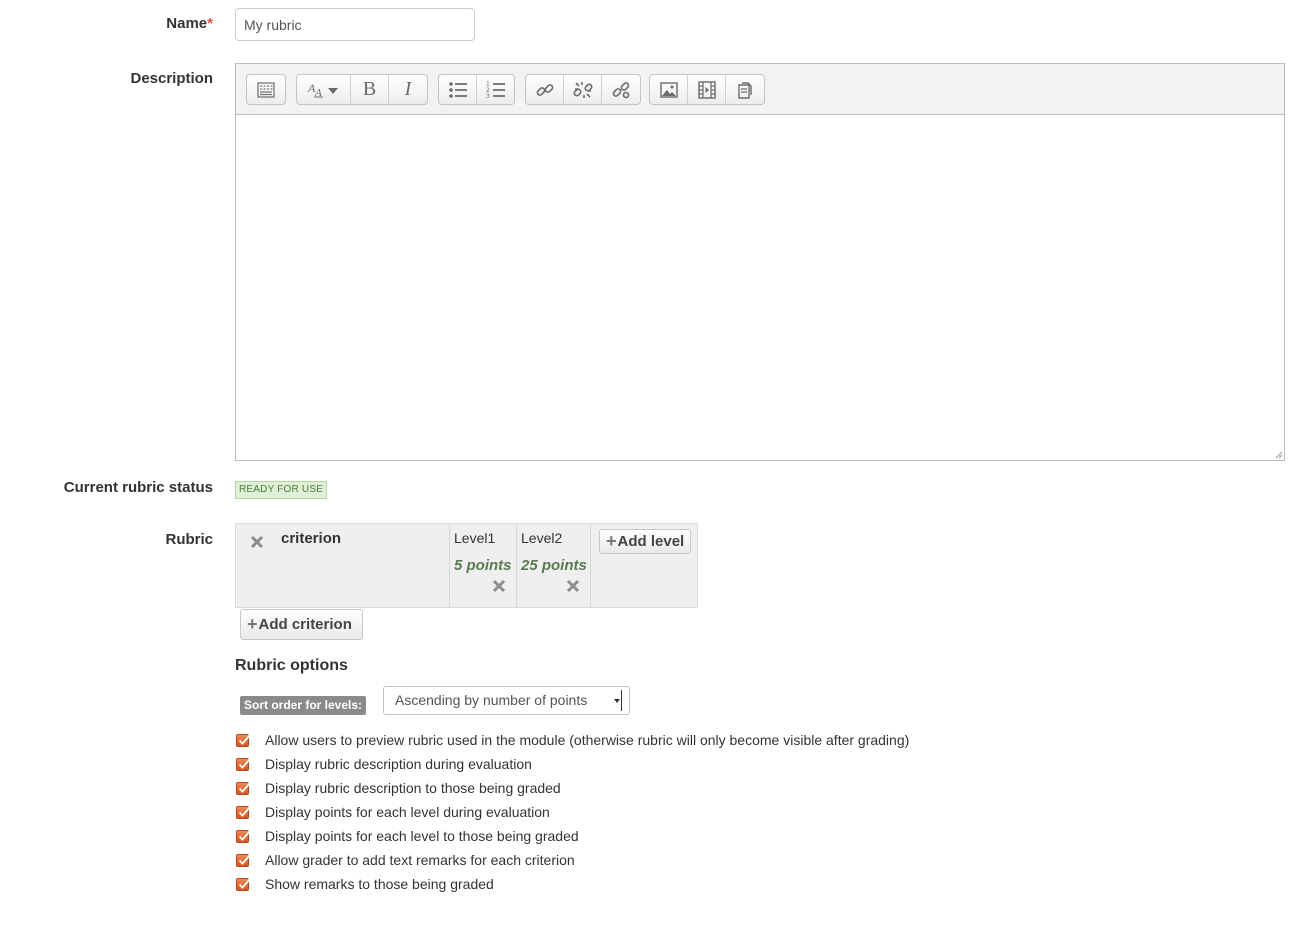 This screenshot has height=941, width=1291. I want to click on editor-toolbar: AA B I 123, so click(760, 89).